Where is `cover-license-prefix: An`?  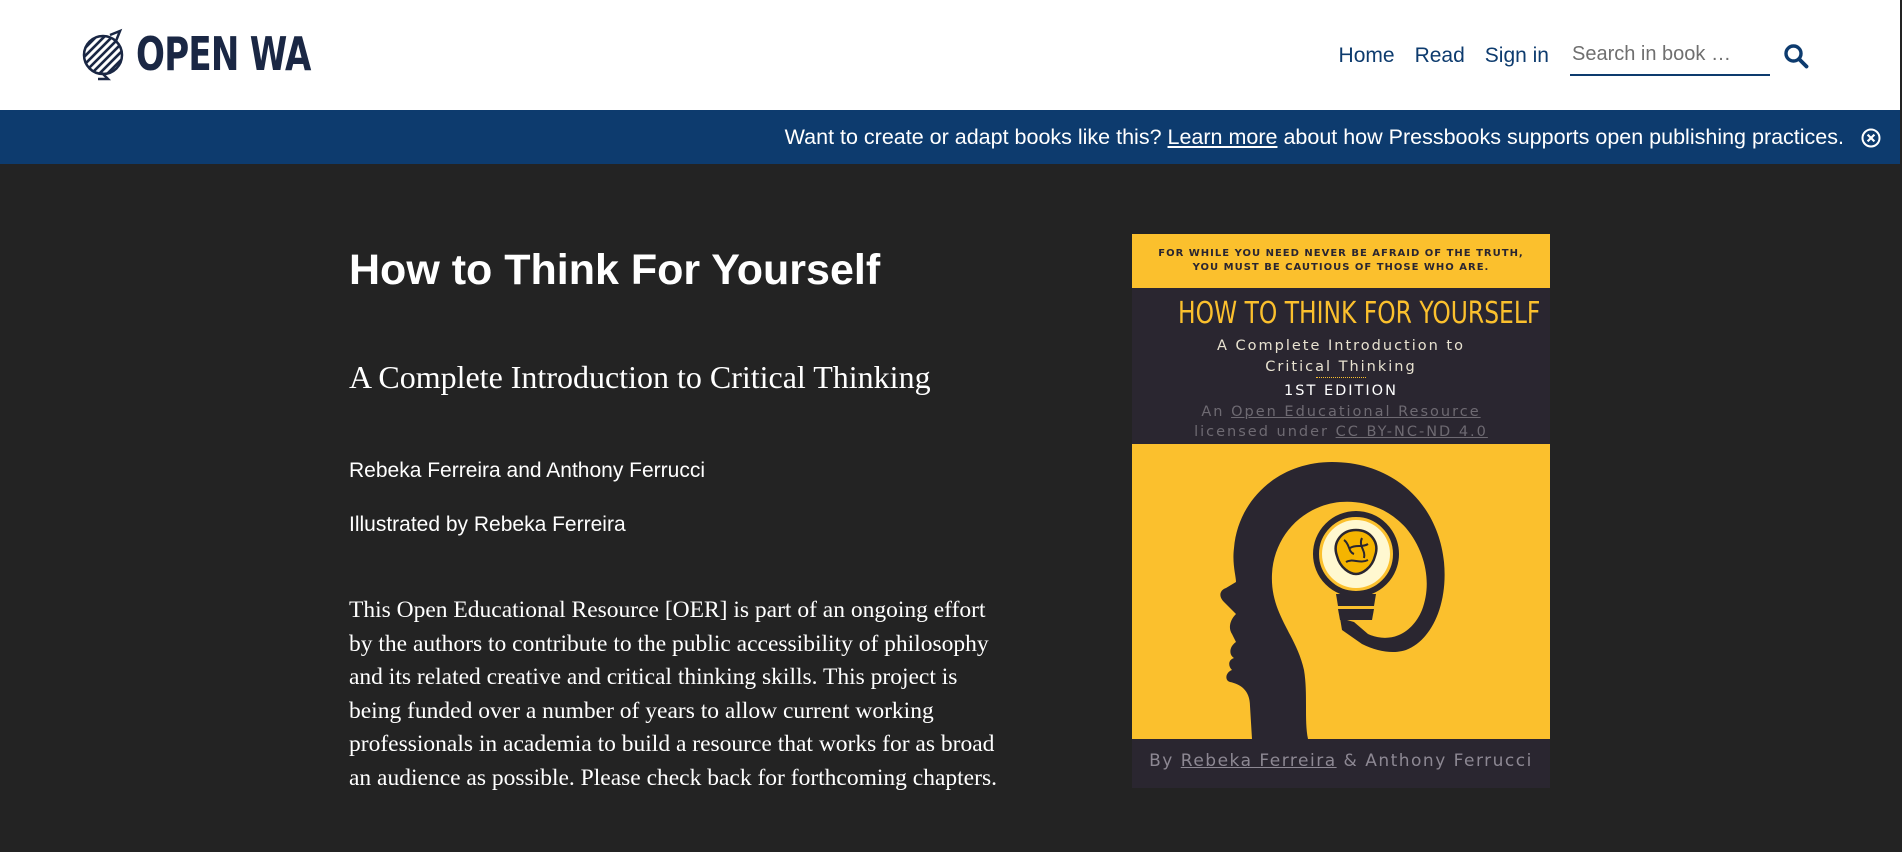
cover-license-prefix: An is located at coordinates (1213, 412).